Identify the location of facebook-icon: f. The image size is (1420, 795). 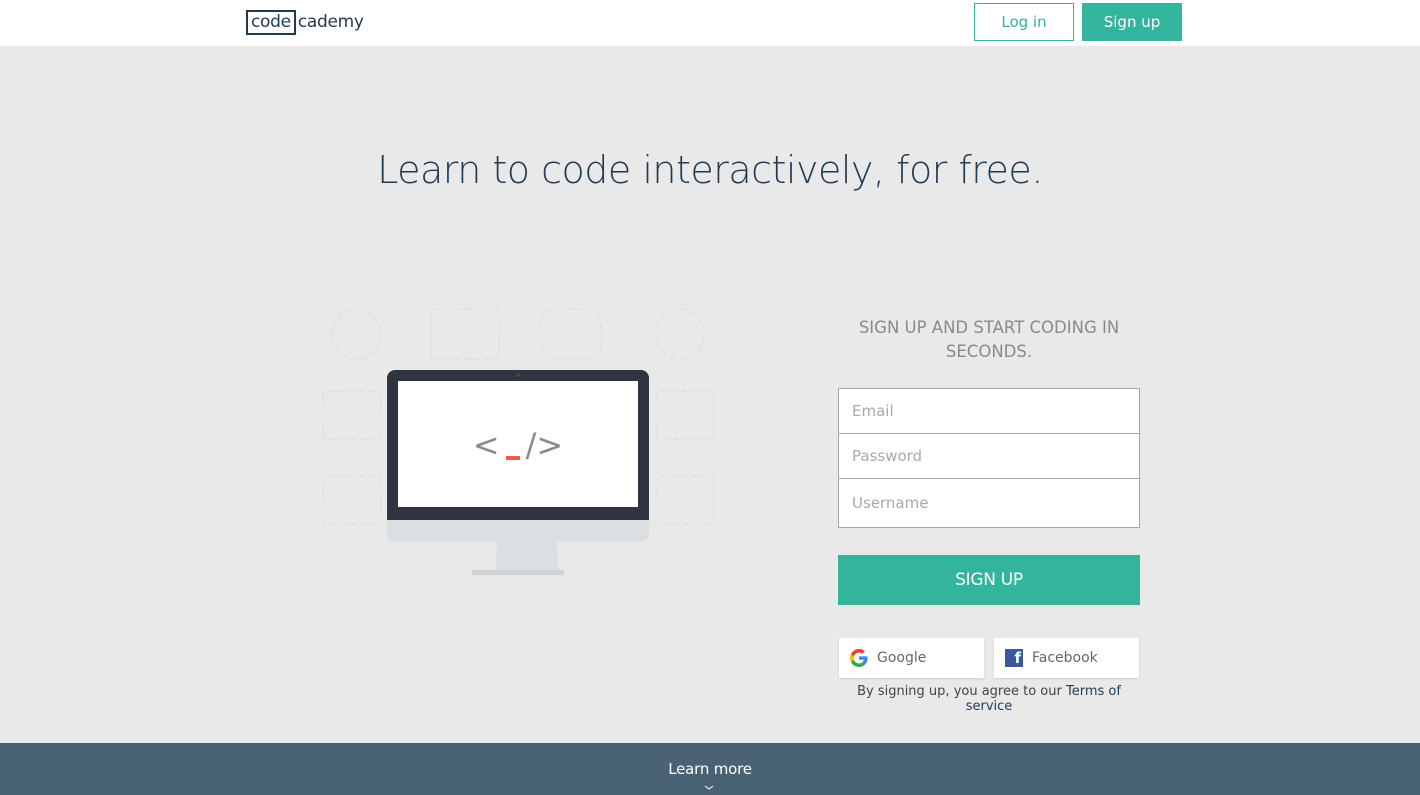
(1014, 658).